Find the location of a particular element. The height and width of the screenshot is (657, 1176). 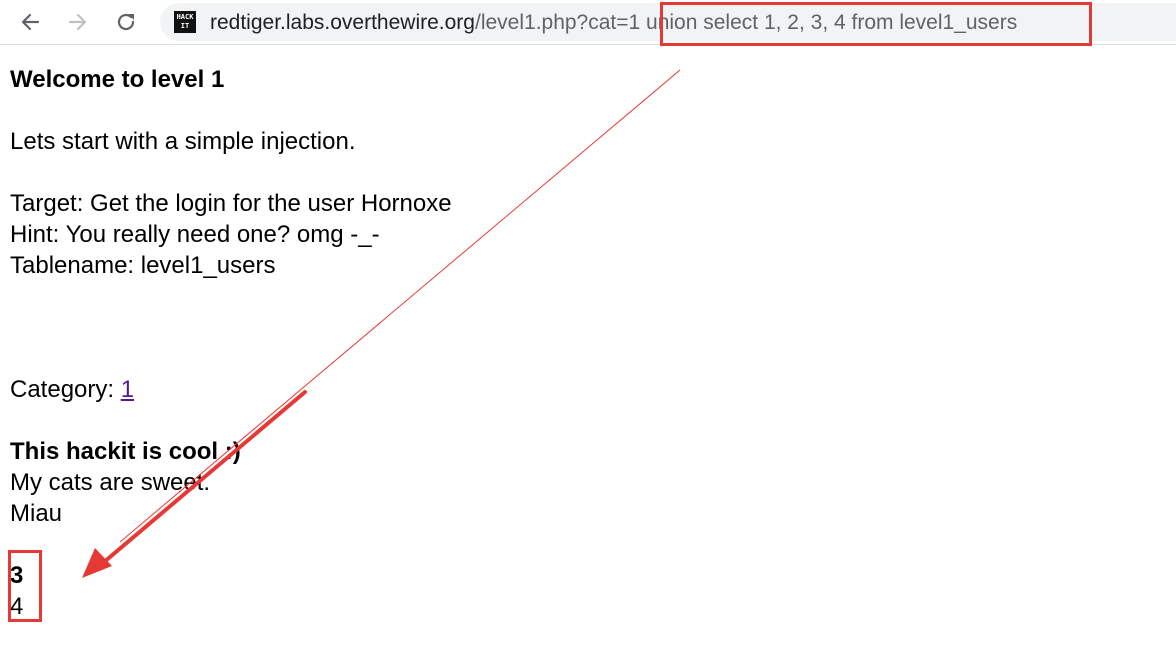

url-host: redtiger.labs.overthewire.org is located at coordinates (342, 22).